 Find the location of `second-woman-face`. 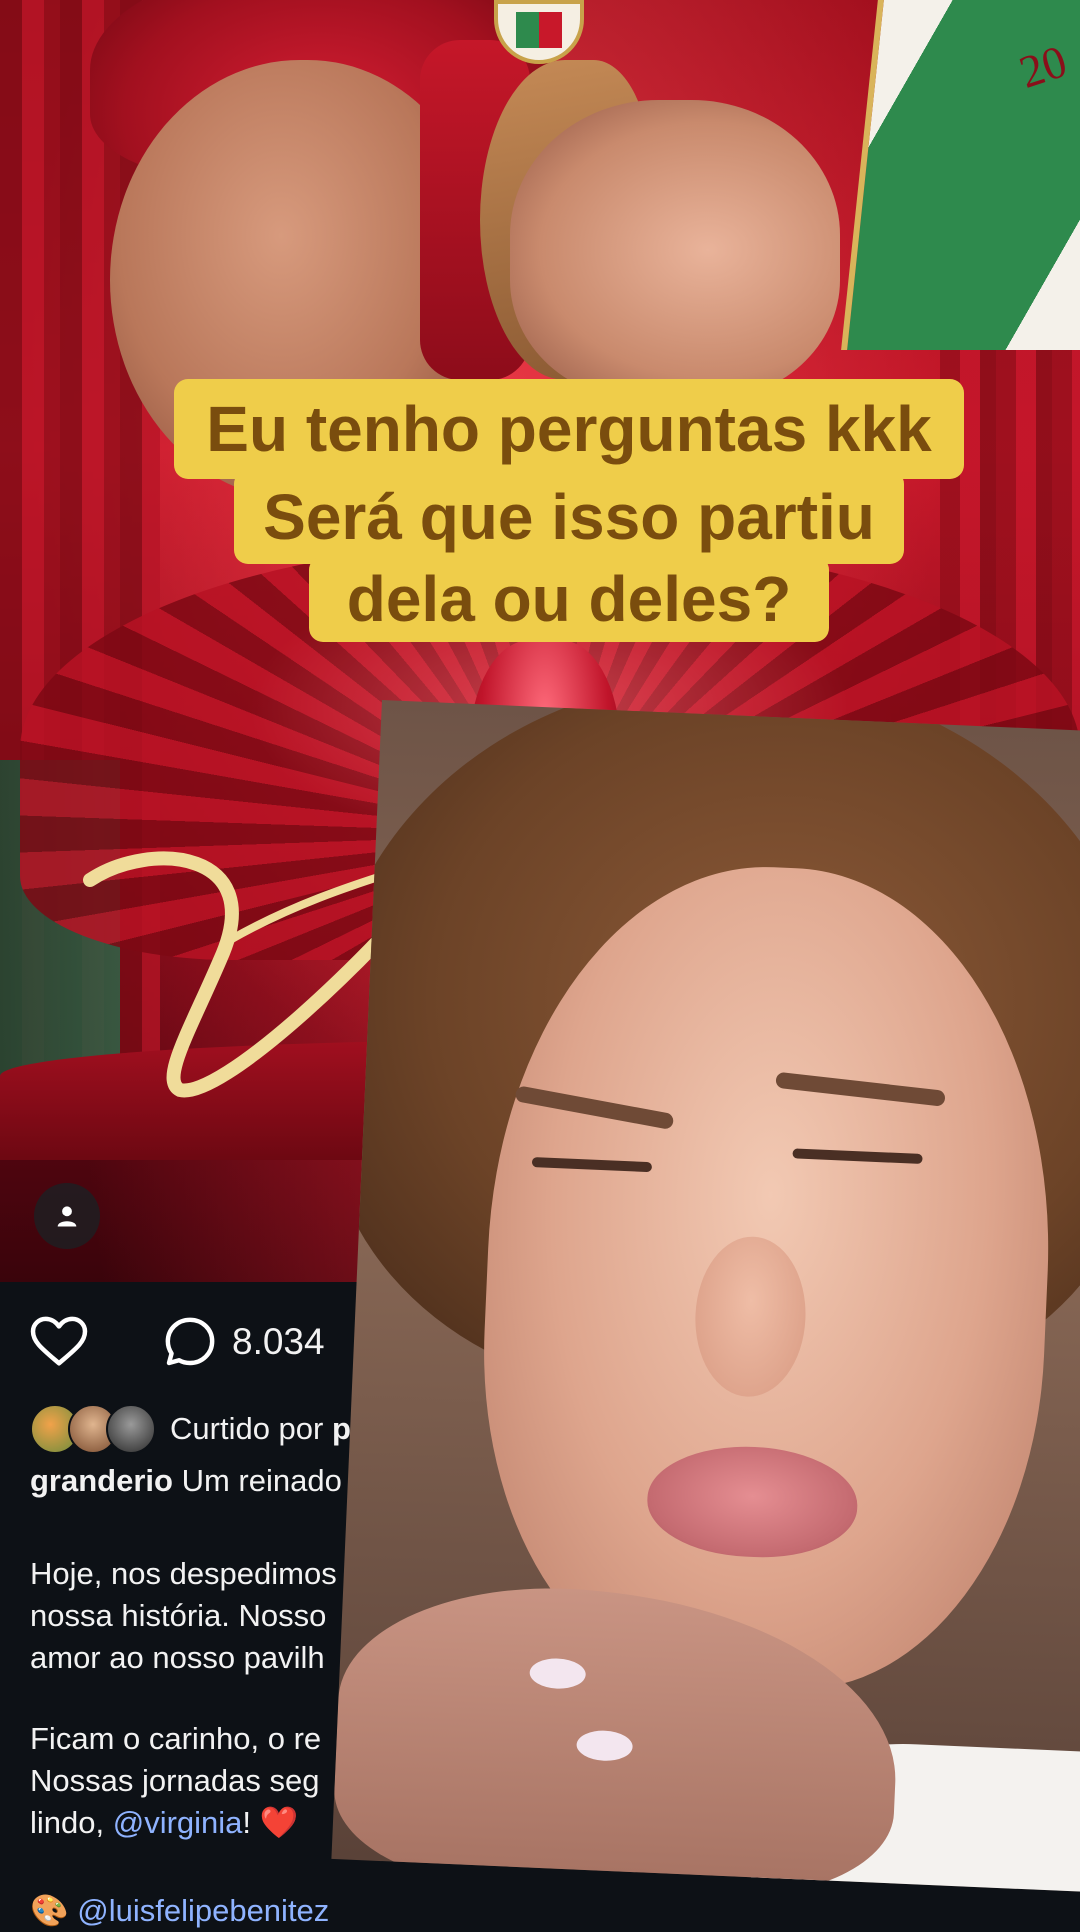

second-woman-face is located at coordinates (675, 250).